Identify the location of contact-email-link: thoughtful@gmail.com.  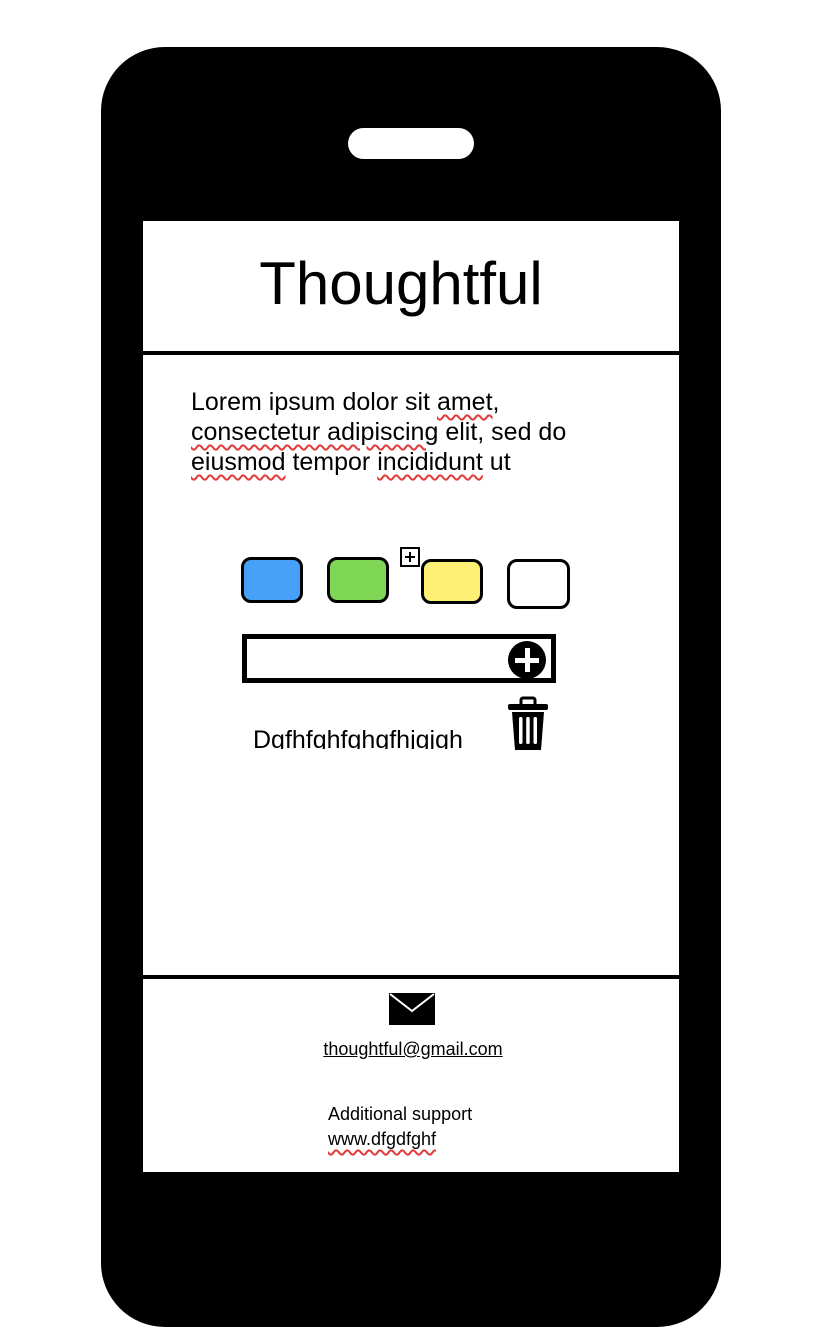
(413, 1049).